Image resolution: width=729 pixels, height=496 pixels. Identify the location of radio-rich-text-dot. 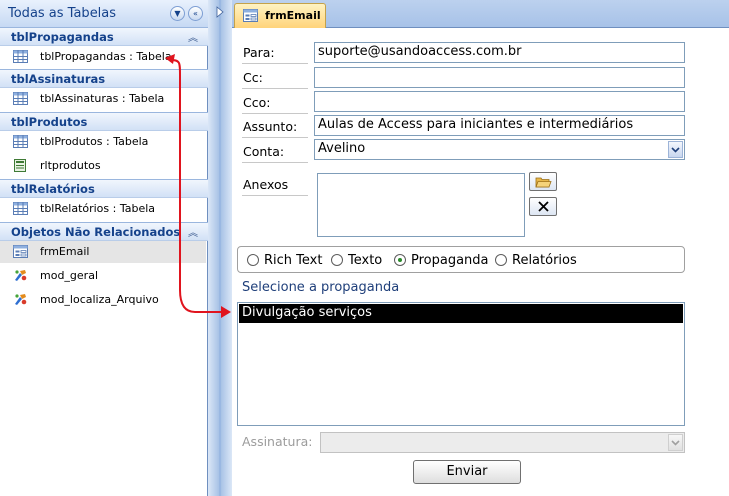
(253, 260).